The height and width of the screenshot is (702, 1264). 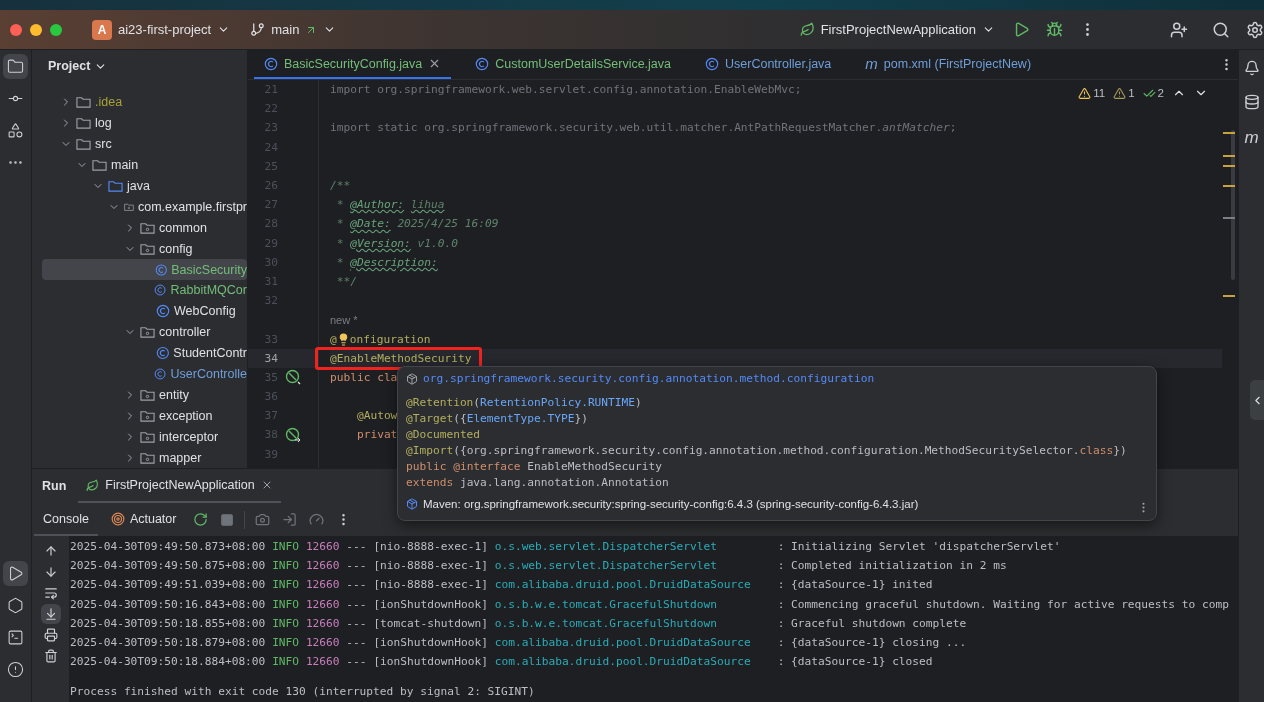 I want to click on run-tab: FirstProjectNewApplication, so click(x=179, y=486).